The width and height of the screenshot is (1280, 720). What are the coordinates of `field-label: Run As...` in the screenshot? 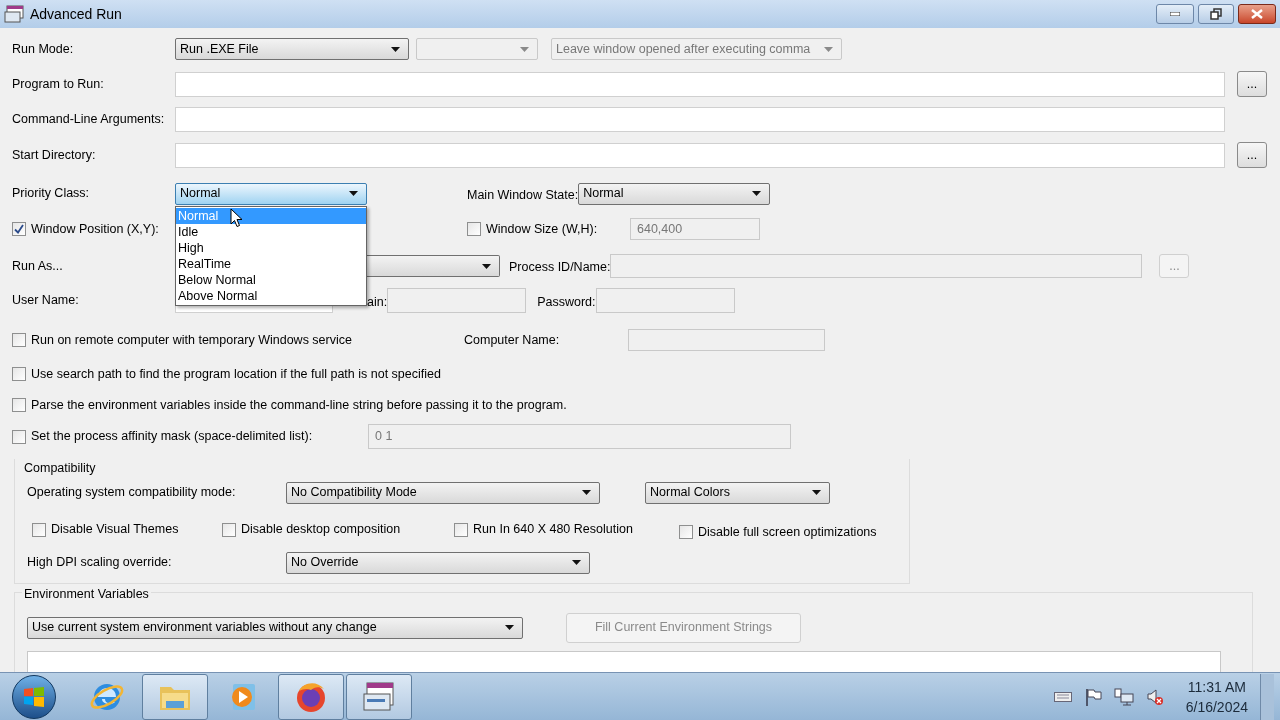 It's located at (38, 266).